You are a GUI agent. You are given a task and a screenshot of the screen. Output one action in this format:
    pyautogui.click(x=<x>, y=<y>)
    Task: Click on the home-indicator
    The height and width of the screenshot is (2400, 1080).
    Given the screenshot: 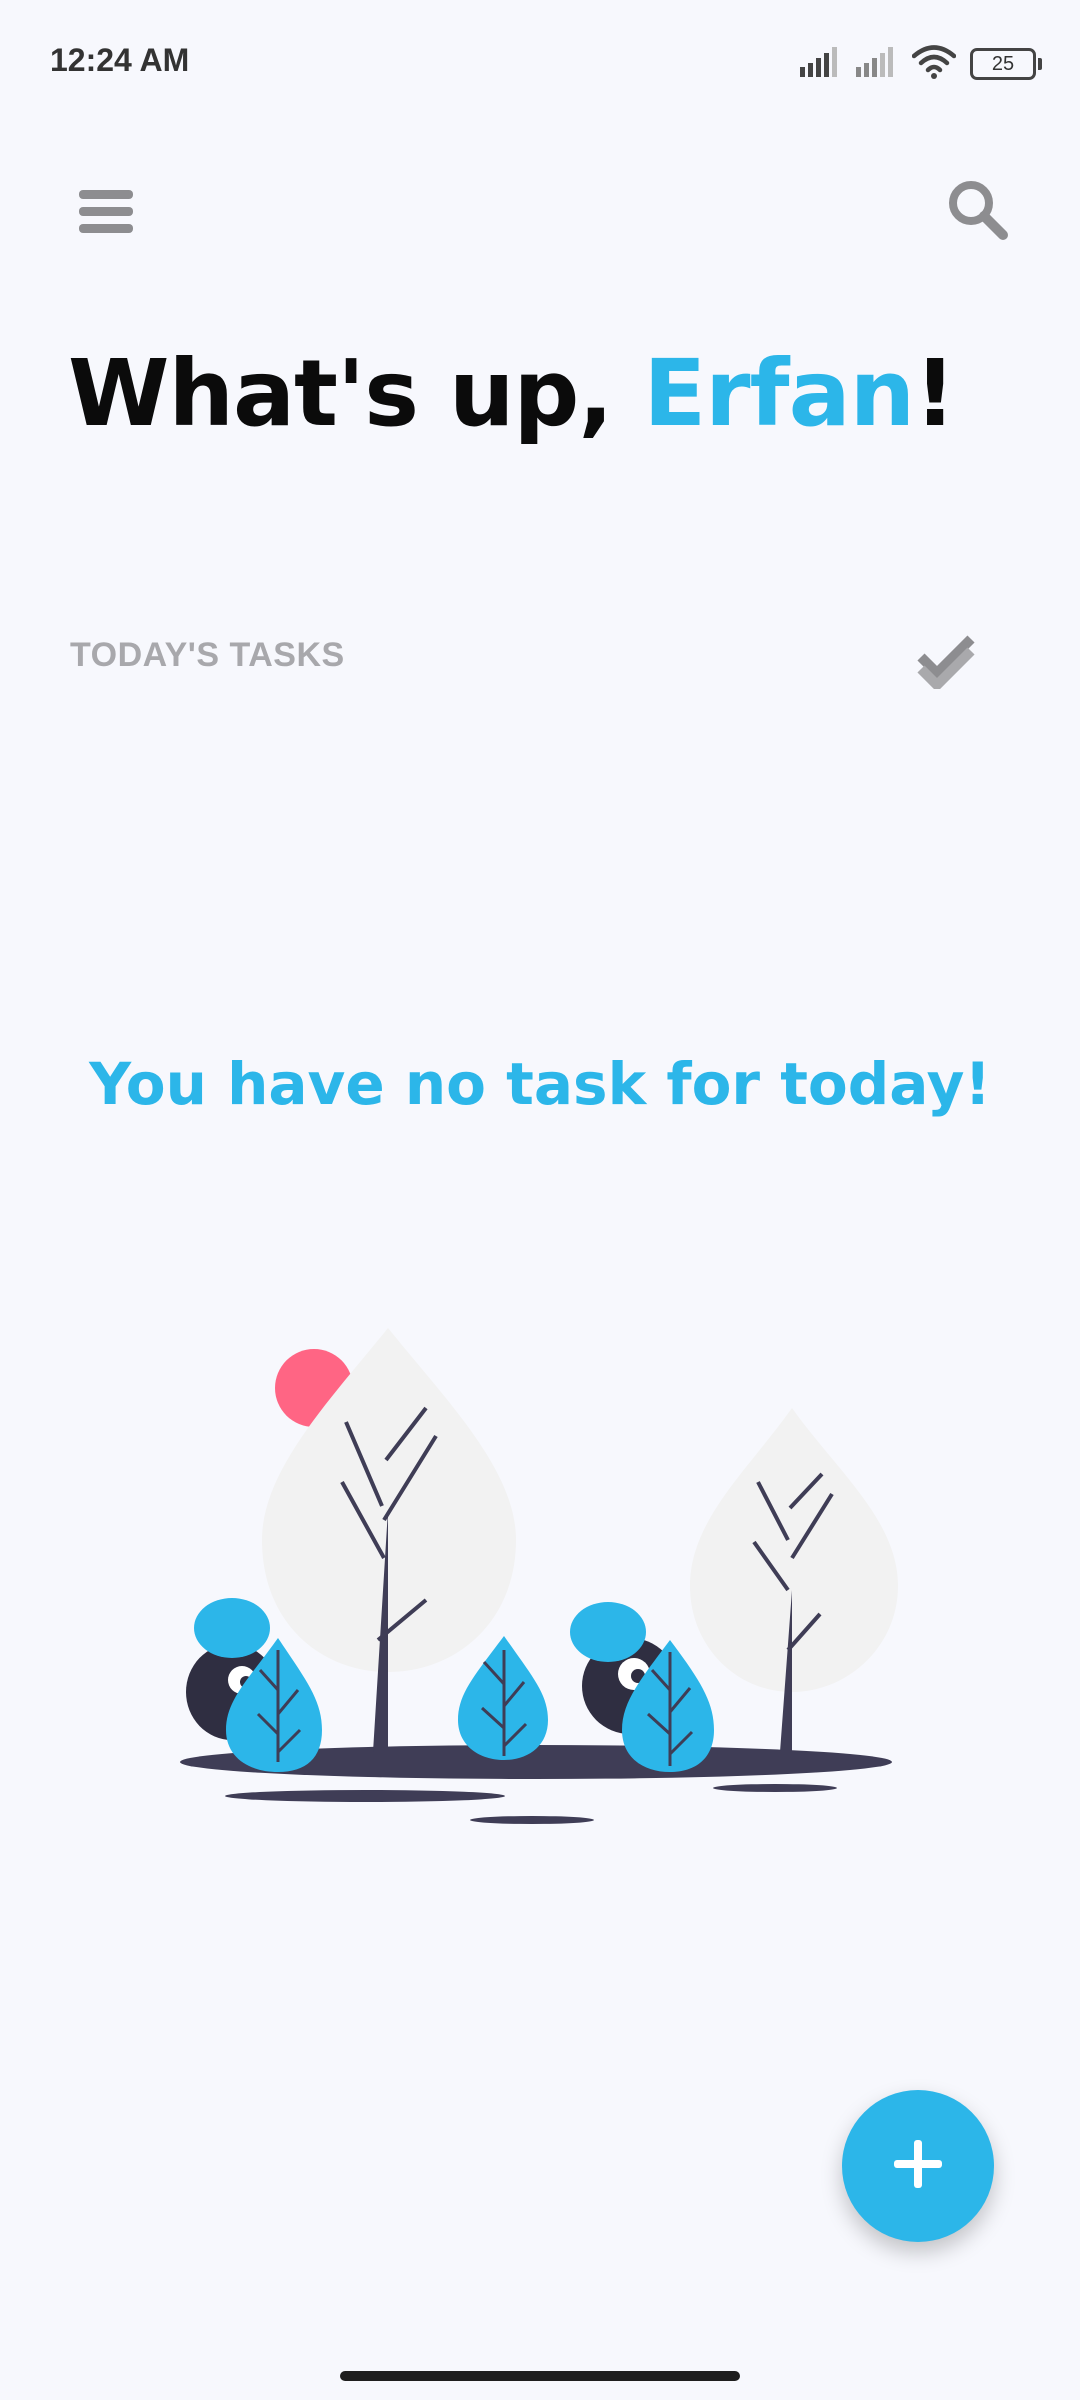 What is the action you would take?
    pyautogui.click(x=540, y=2376)
    